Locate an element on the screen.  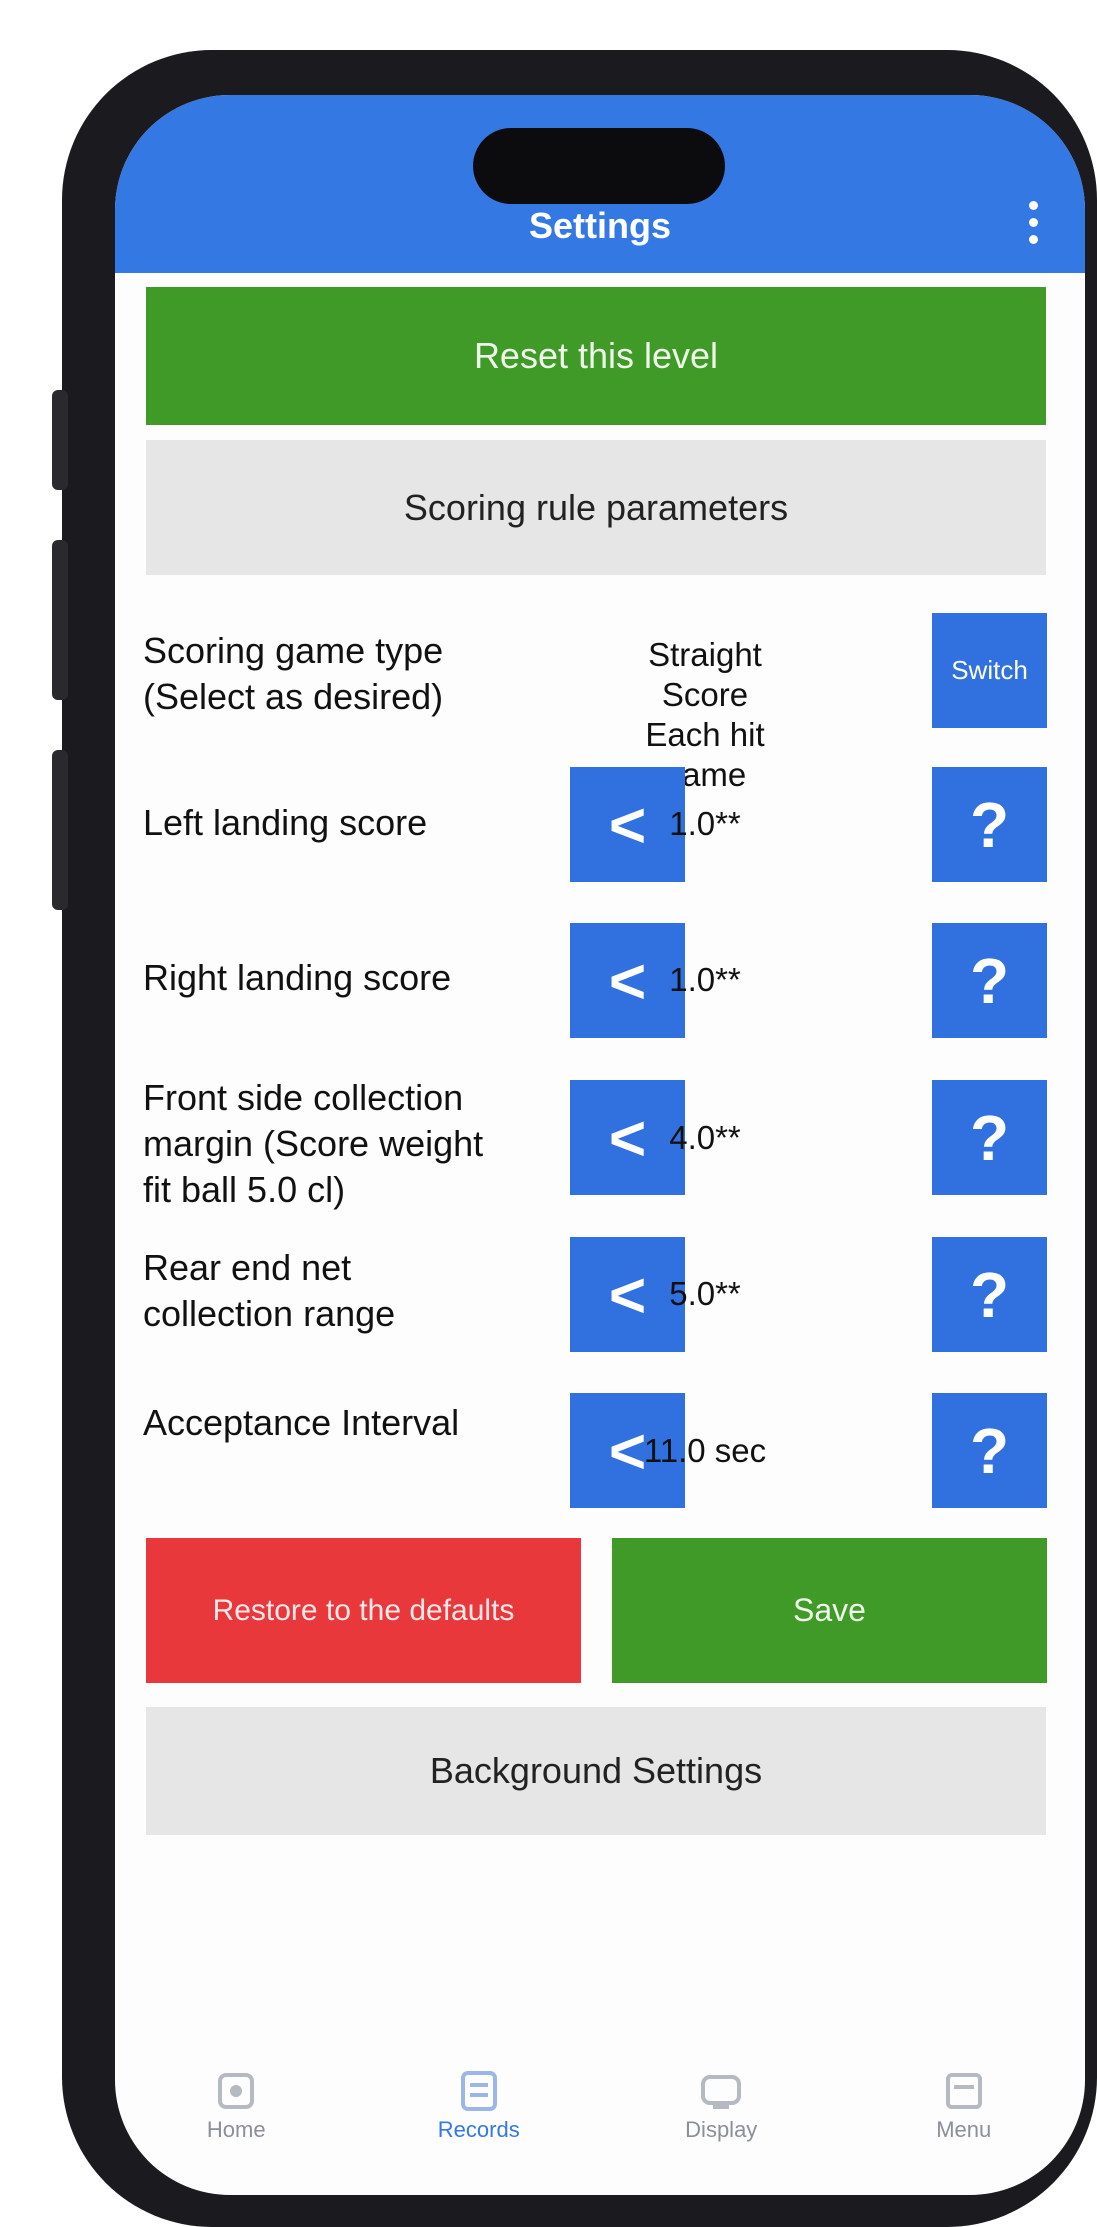
help-rear-range-button: ? is located at coordinates (989, 1294).